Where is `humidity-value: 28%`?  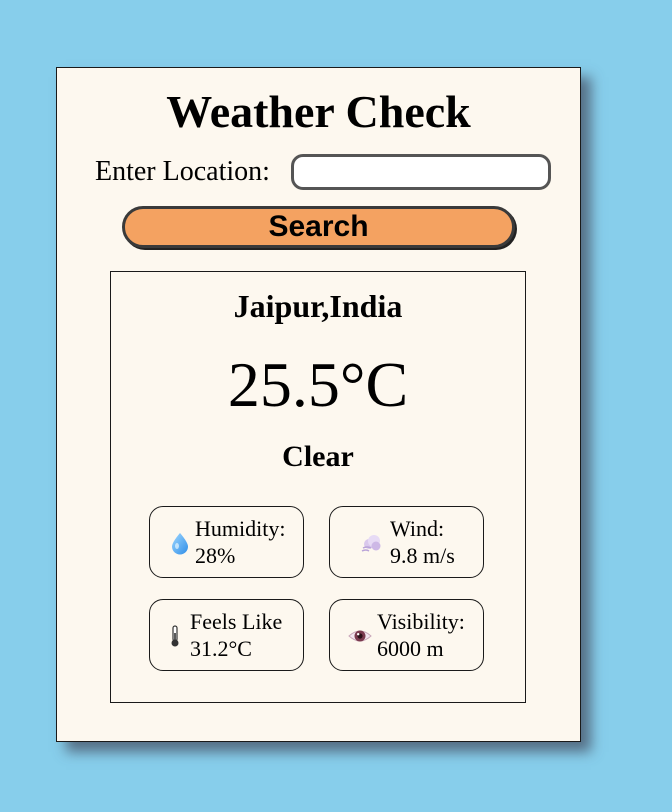 humidity-value: 28% is located at coordinates (215, 555).